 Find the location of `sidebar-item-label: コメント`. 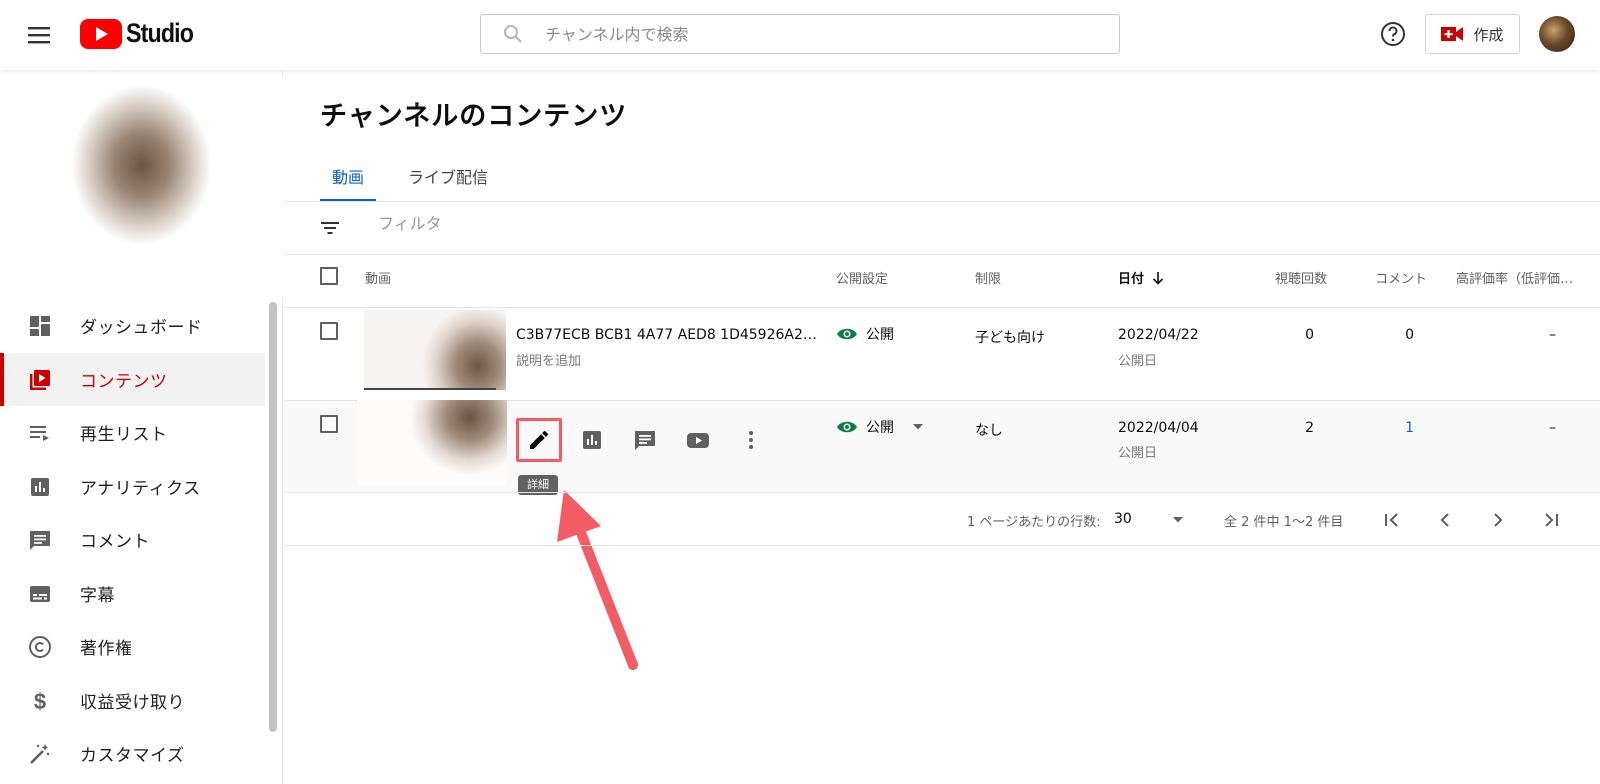

sidebar-item-label: コメント is located at coordinates (115, 542).